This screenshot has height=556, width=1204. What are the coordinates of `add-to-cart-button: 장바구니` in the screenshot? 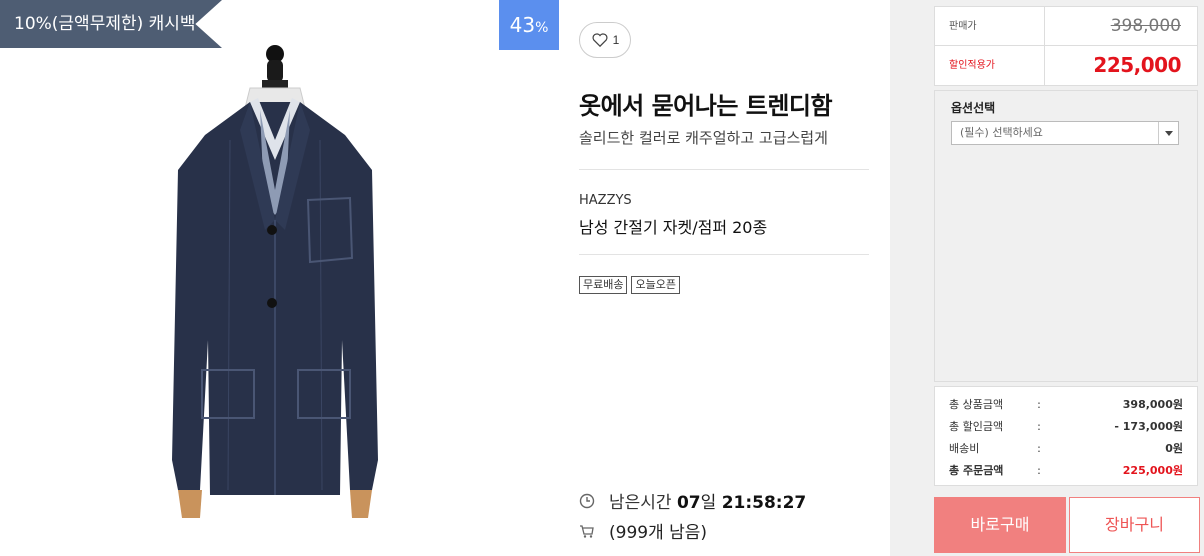 It's located at (1134, 525).